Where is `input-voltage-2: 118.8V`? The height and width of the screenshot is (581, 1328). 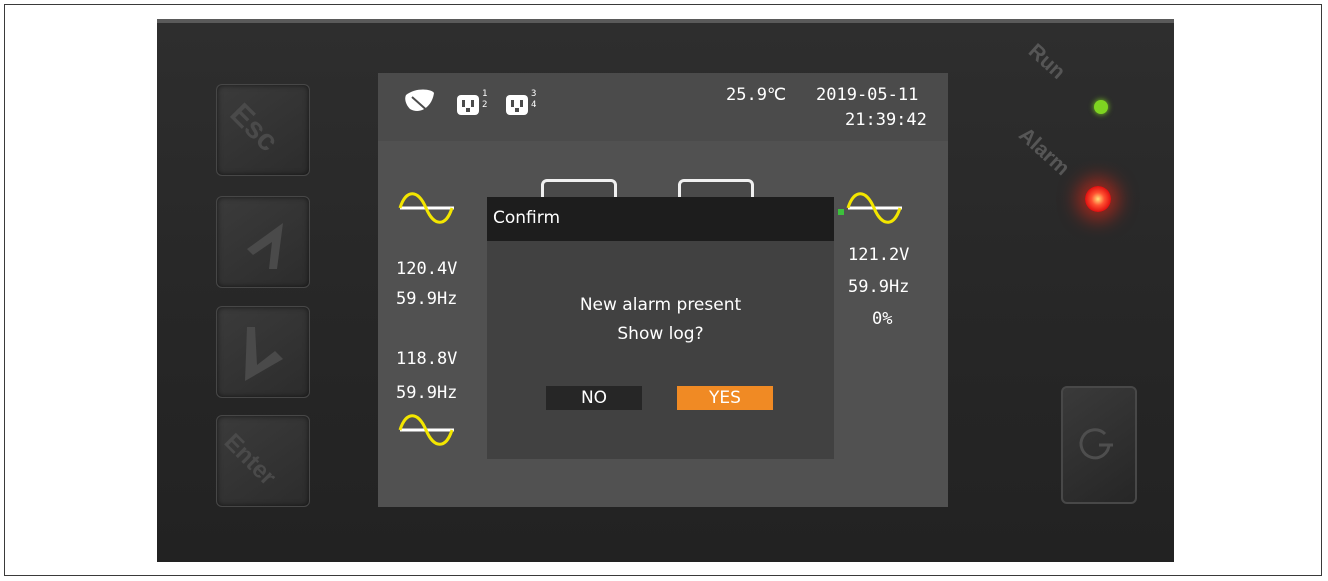 input-voltage-2: 118.8V is located at coordinates (427, 359).